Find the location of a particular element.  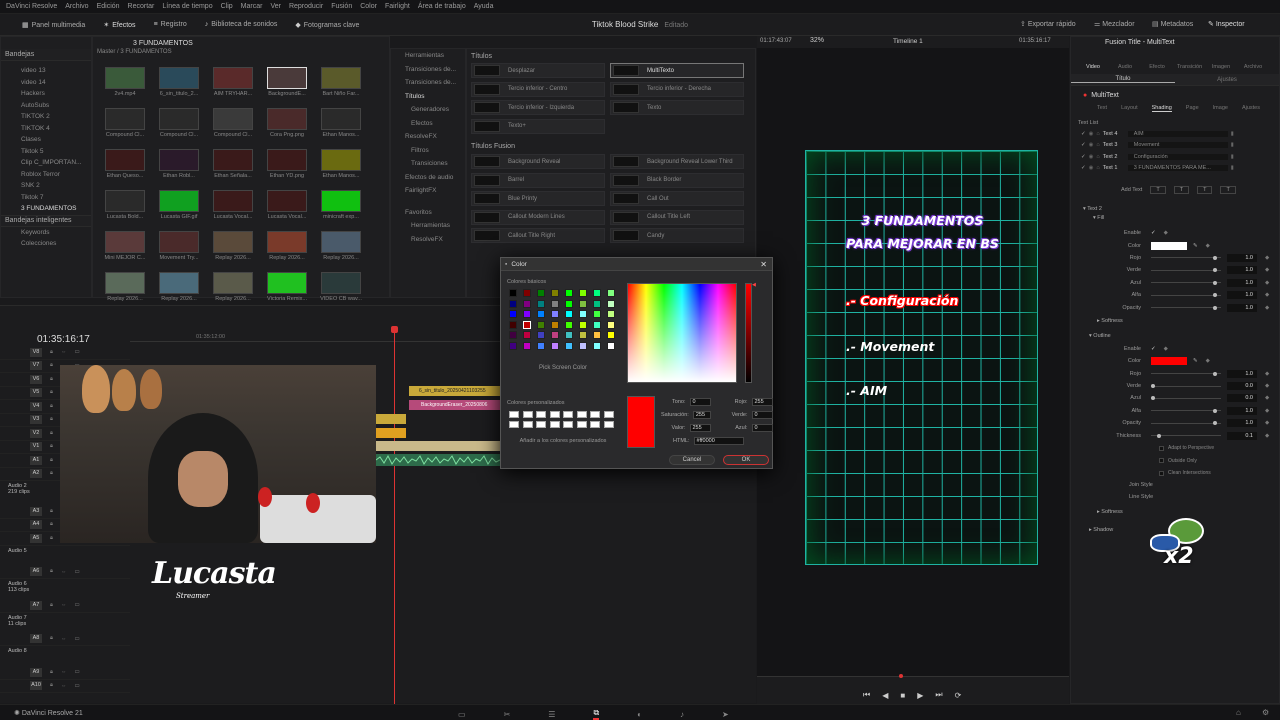

fusion-page-icon: ⧉ is located at coordinates (596, 714).